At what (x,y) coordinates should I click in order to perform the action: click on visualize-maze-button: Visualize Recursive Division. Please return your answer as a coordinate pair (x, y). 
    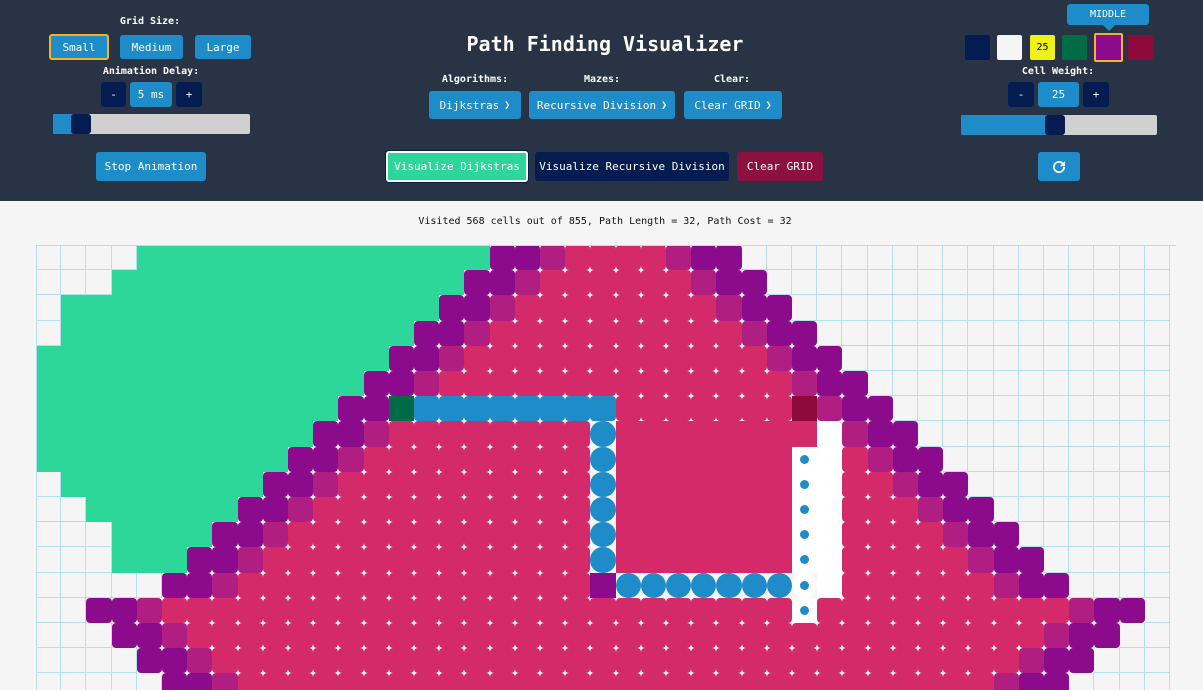
    Looking at the image, I should click on (632, 166).